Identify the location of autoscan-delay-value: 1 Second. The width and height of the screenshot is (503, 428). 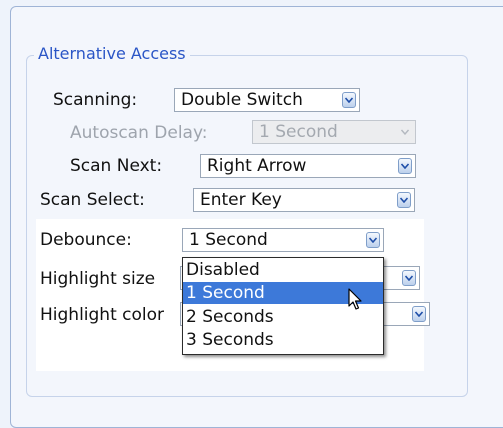
(298, 132).